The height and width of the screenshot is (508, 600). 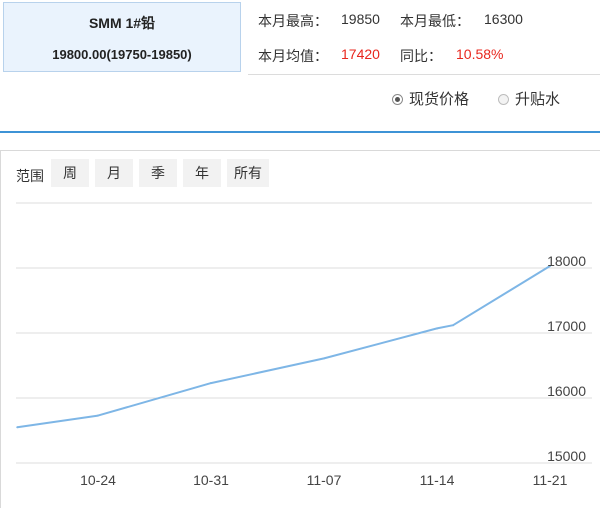 I want to click on x-tick-label: 11-07, so click(x=324, y=480).